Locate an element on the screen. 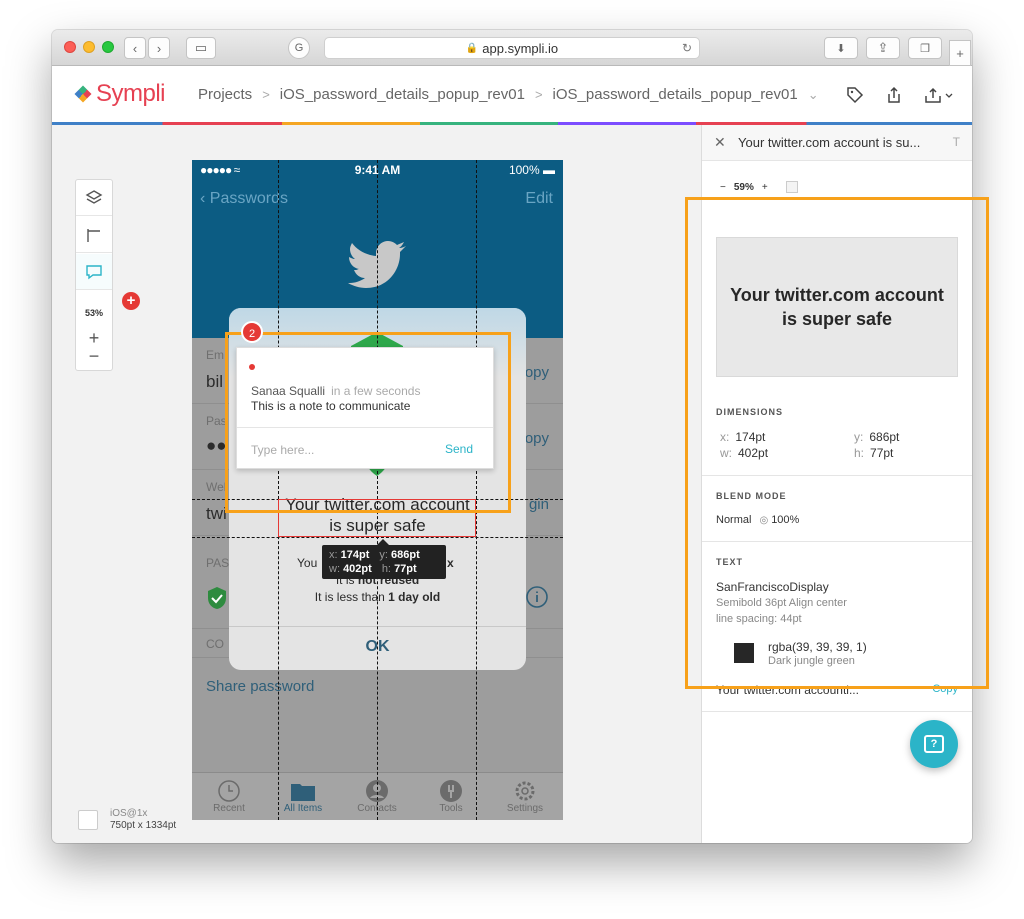  tabs-icon: ❐ is located at coordinates (925, 48).